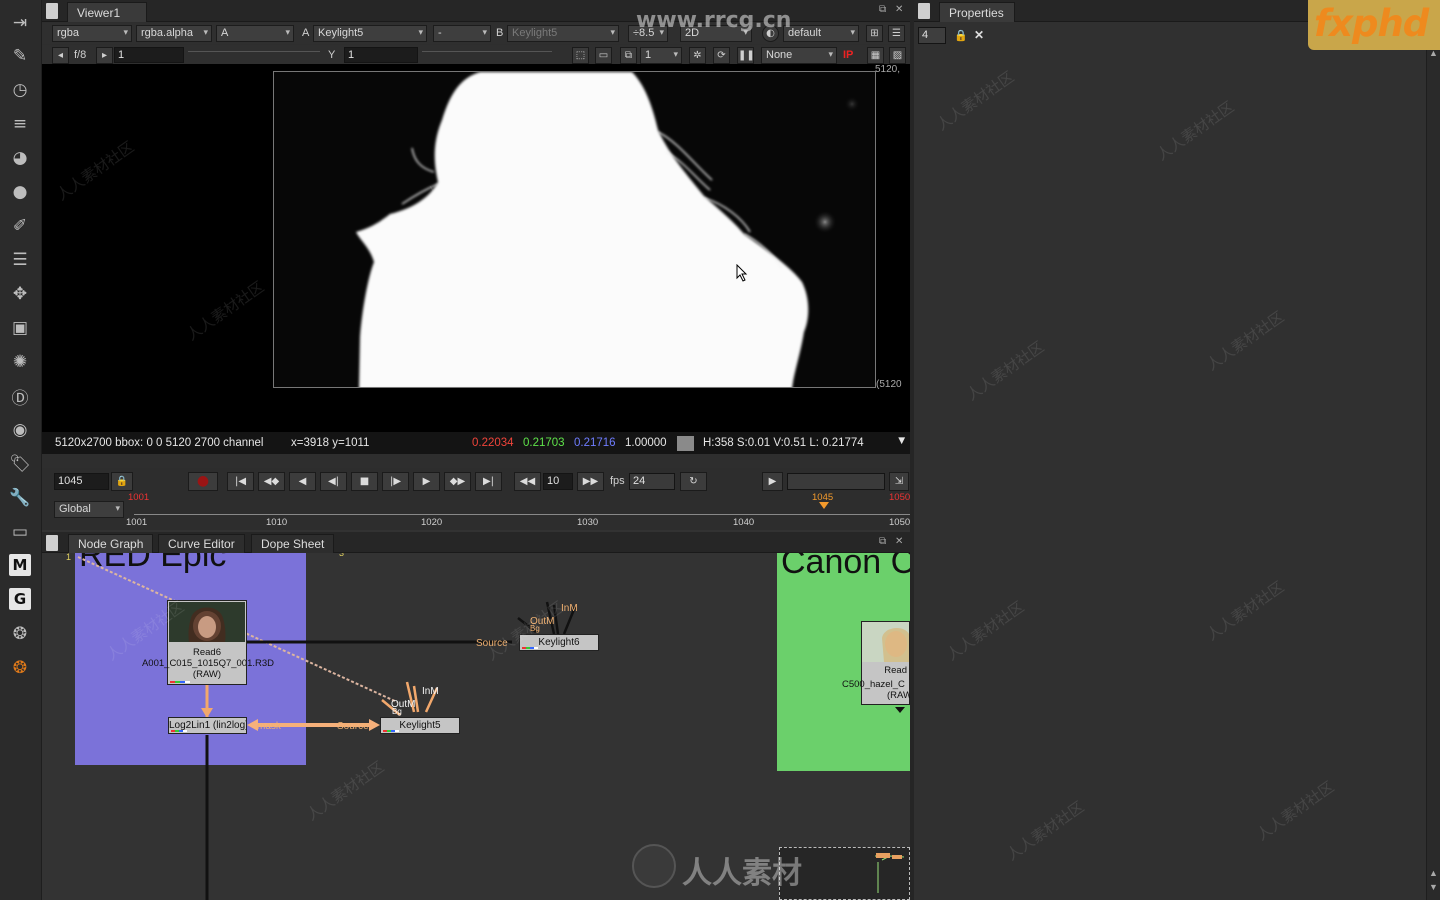 This screenshot has height=900, width=1440. What do you see at coordinates (104, 55) in the screenshot?
I see `fstop-increase-icon: ▸` at bounding box center [104, 55].